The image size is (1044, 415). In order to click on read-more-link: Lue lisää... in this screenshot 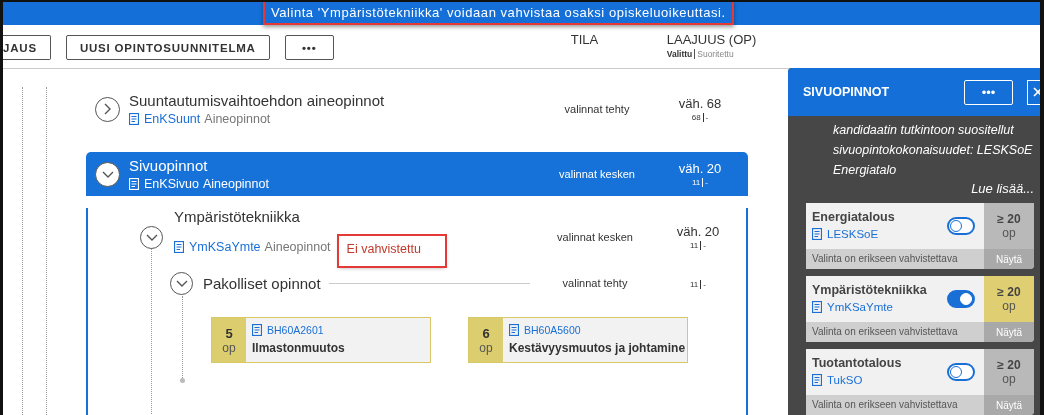, I will do `click(1002, 188)`.